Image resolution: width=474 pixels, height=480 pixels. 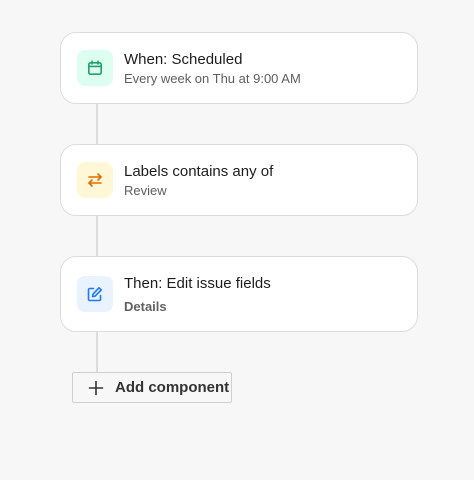 I want to click on edit-icon, so click(x=94, y=294).